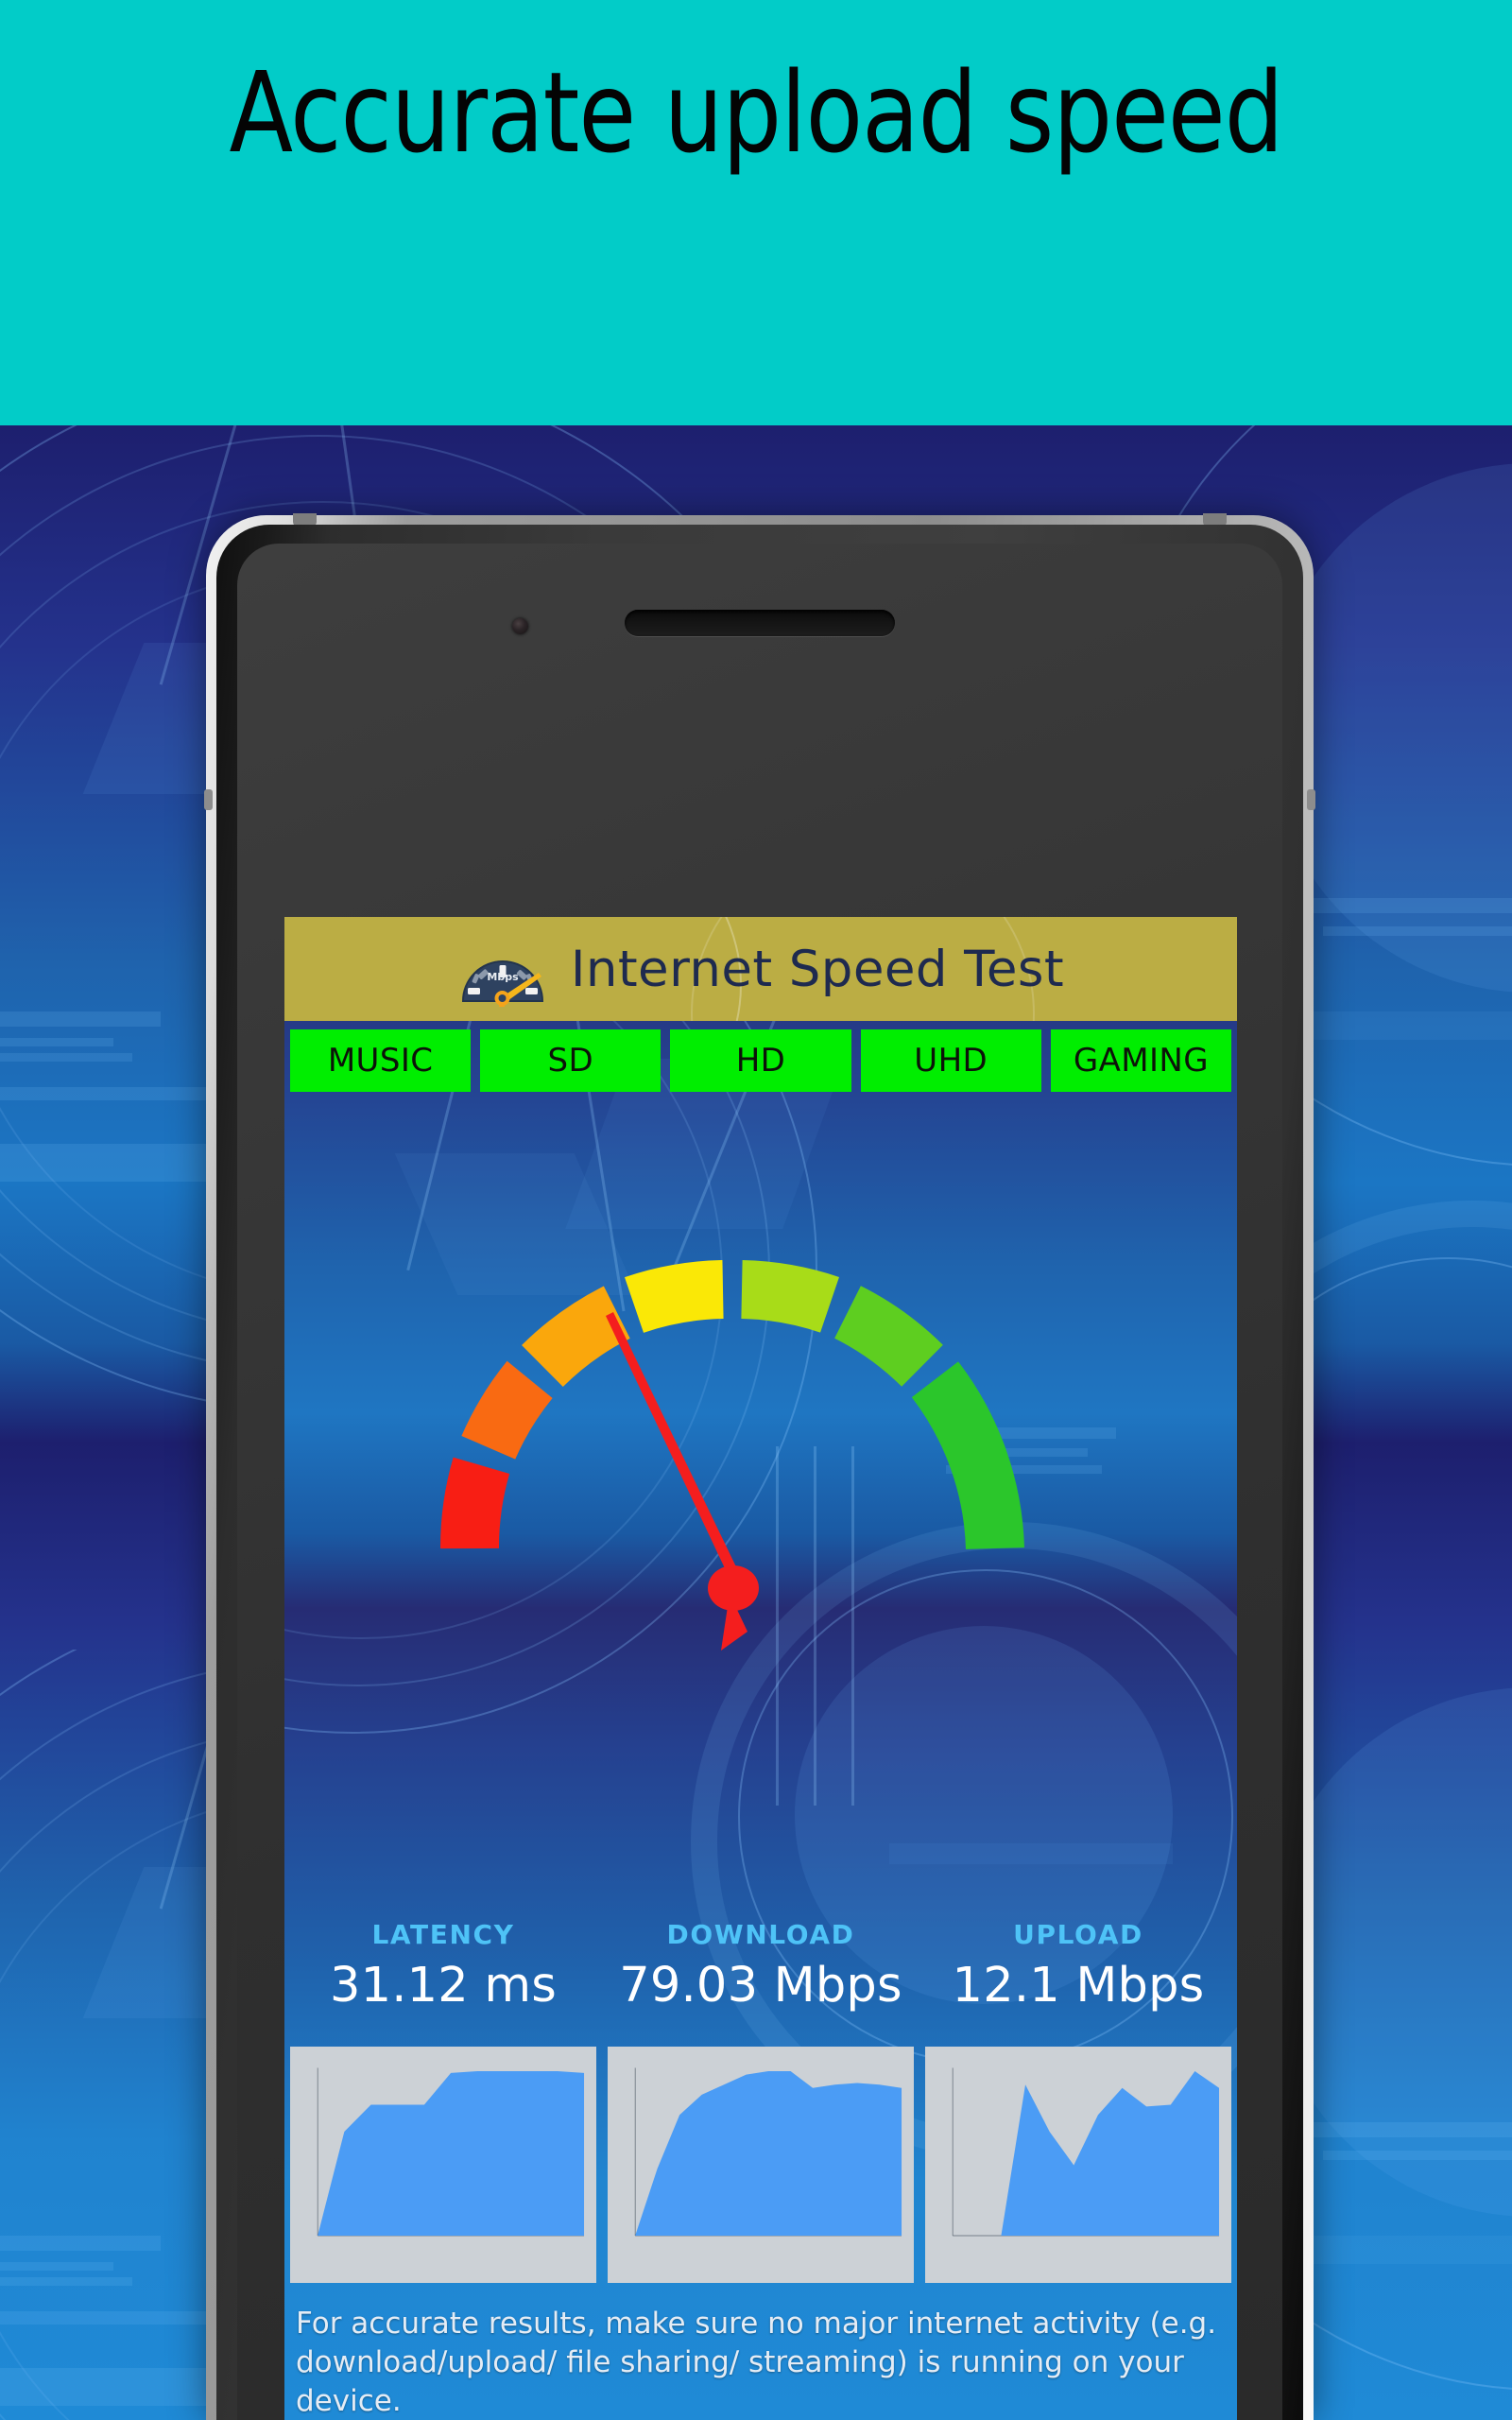 The width and height of the screenshot is (1512, 2420). What do you see at coordinates (1078, 1935) in the screenshot?
I see `metric-upload-label: UPLOAD` at bounding box center [1078, 1935].